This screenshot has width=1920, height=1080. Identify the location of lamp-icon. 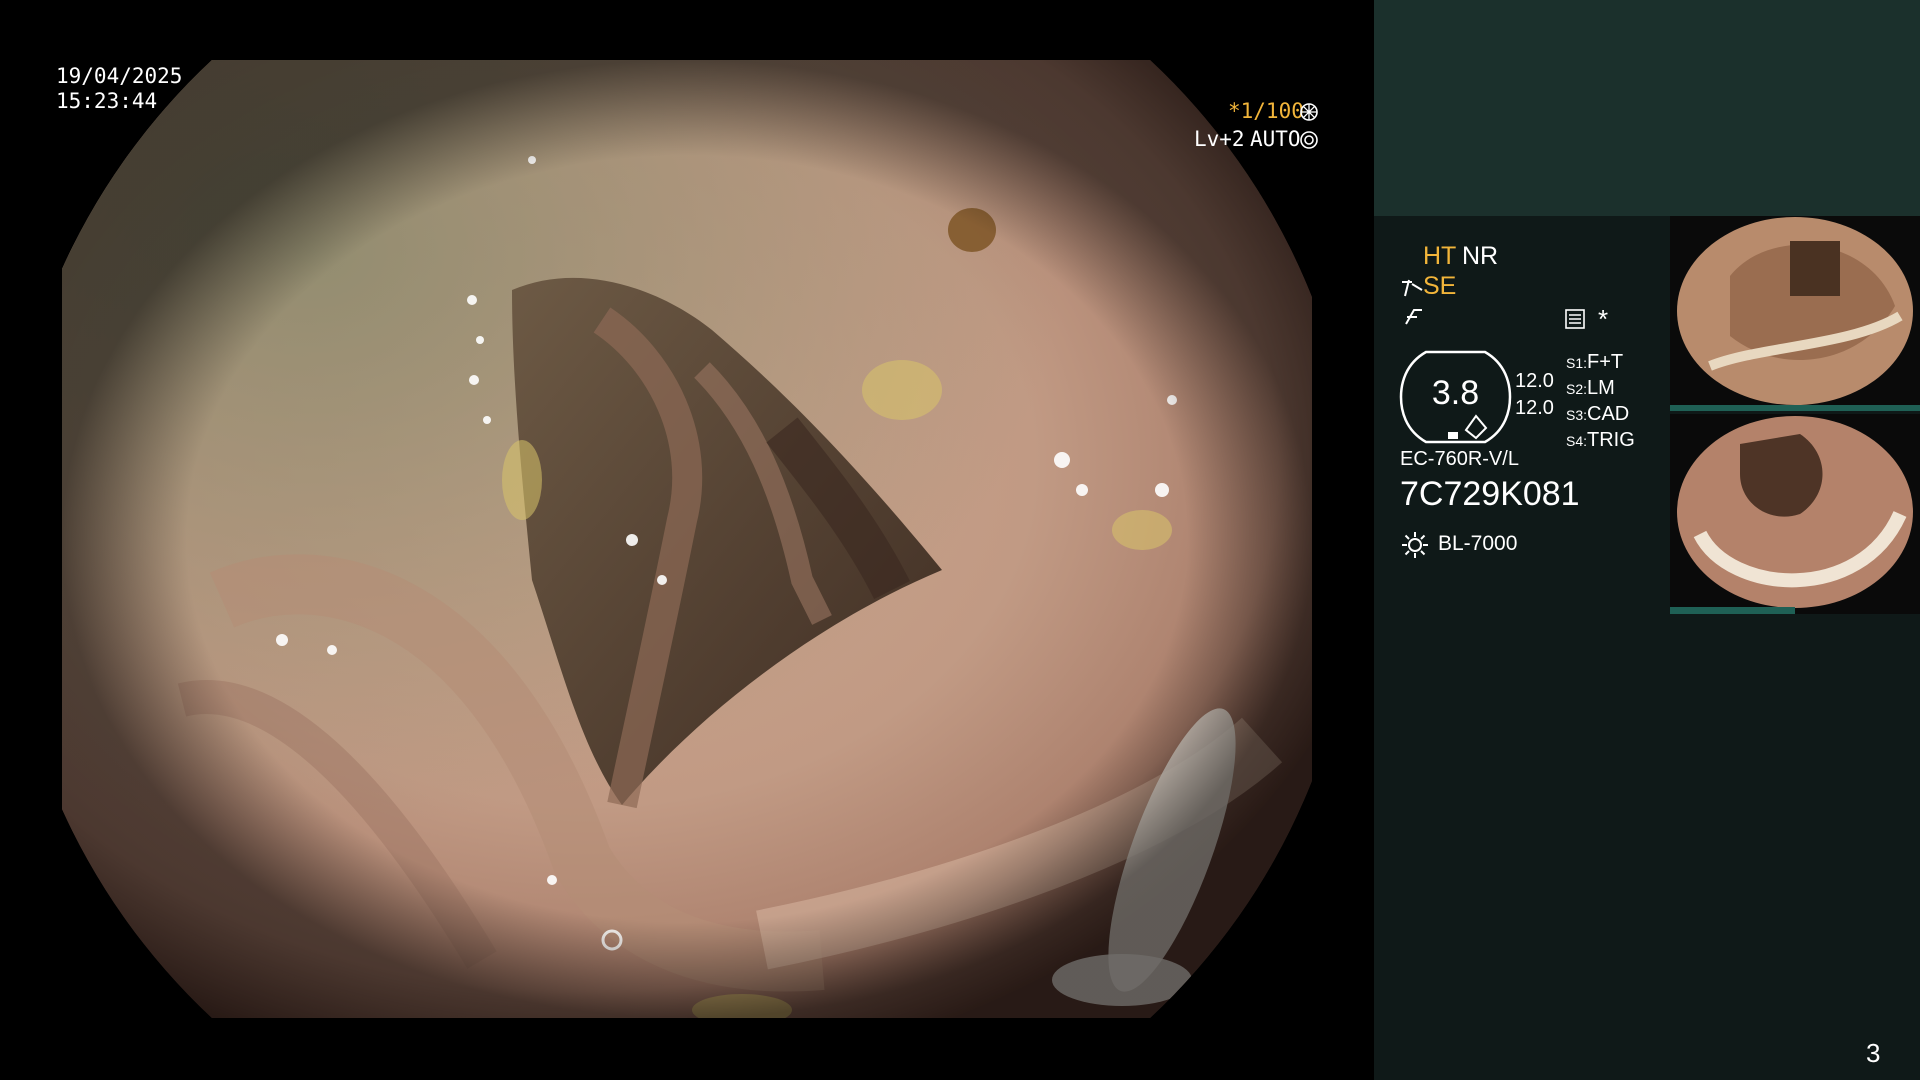
(1415, 545).